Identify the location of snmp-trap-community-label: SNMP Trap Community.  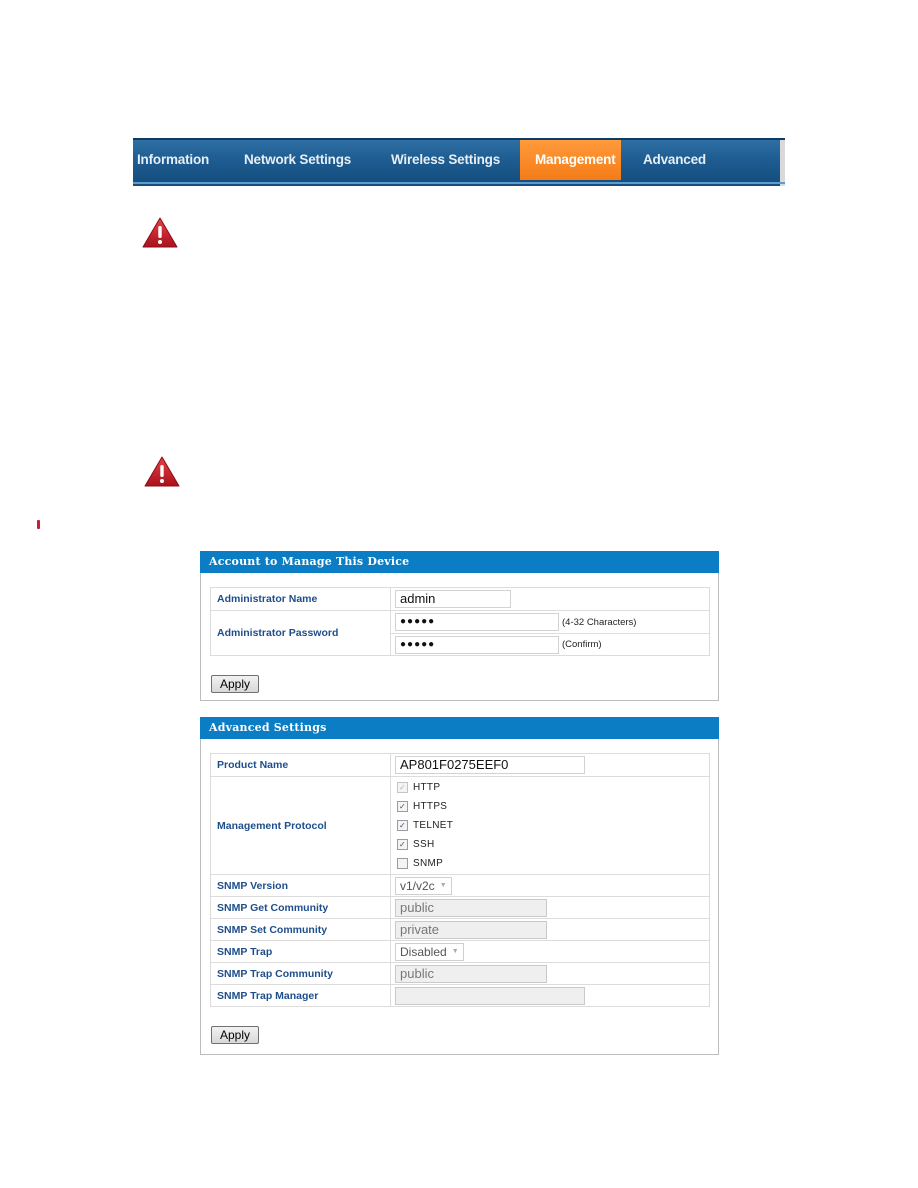
(300, 973).